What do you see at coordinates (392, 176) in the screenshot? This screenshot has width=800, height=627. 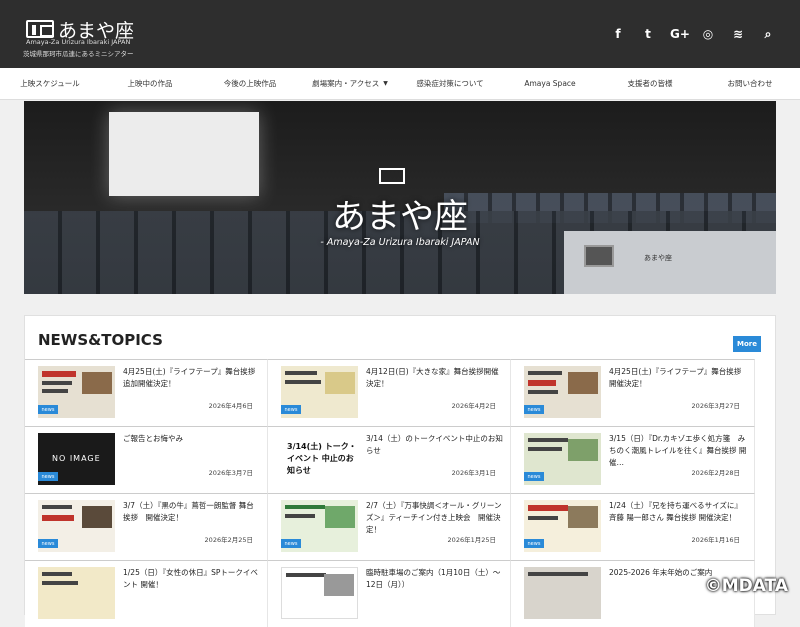 I see `hero-logo-mark-icon` at bounding box center [392, 176].